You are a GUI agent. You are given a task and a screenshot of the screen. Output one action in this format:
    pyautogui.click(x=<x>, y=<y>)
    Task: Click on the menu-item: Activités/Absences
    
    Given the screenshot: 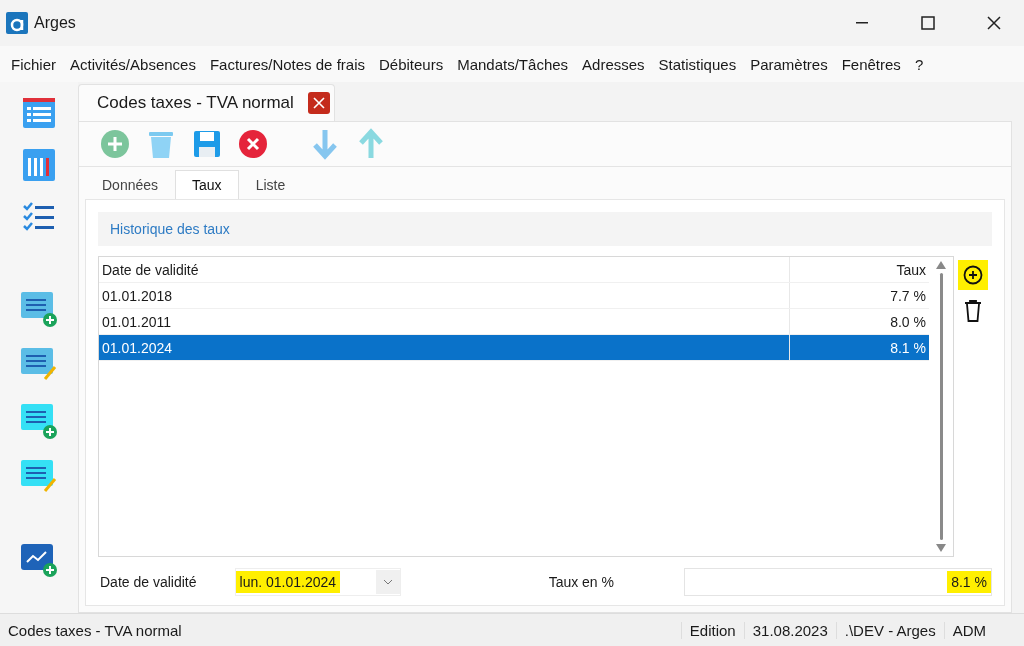 What is the action you would take?
    pyautogui.click(x=133, y=64)
    